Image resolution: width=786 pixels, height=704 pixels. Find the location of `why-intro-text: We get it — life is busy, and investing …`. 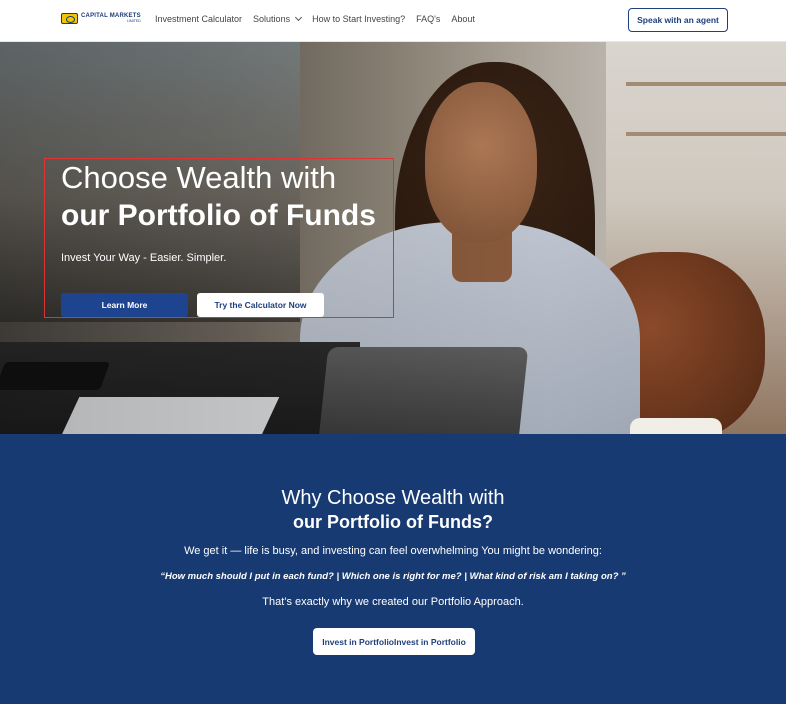

why-intro-text: We get it — life is busy, and investing … is located at coordinates (393, 551).